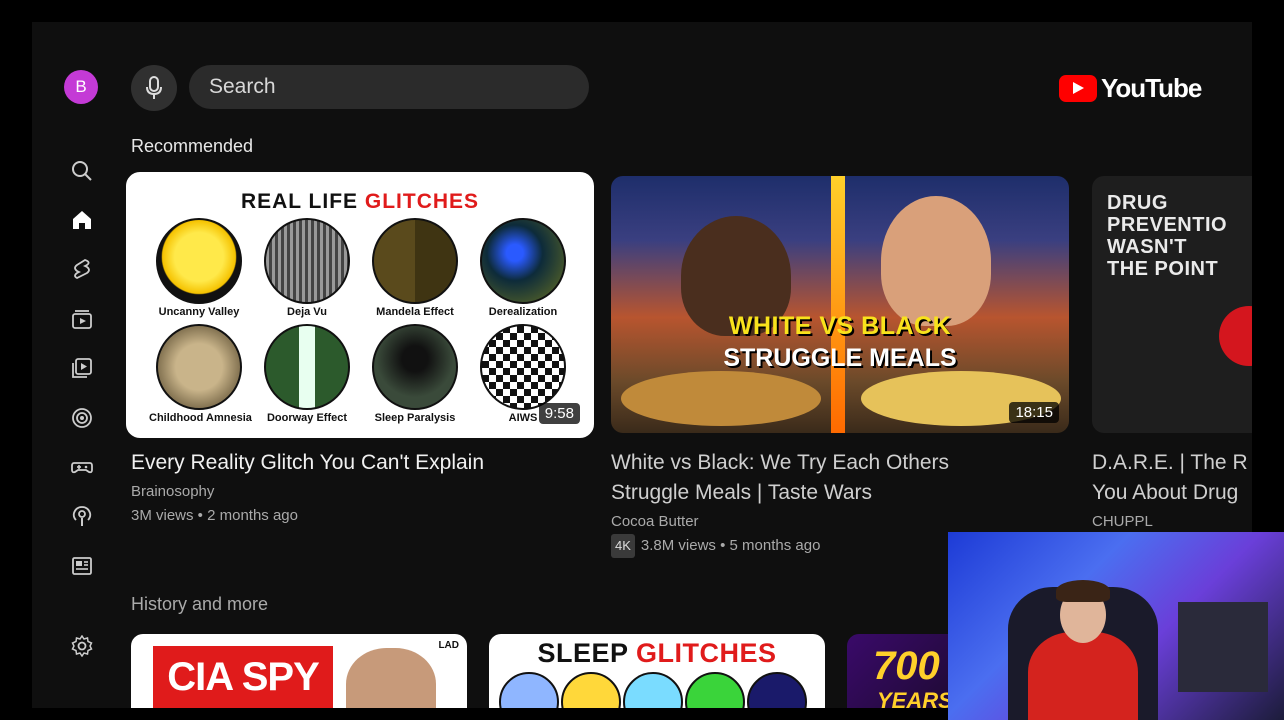 The height and width of the screenshot is (720, 1284). I want to click on sidebar-item-settings, so click(82, 646).